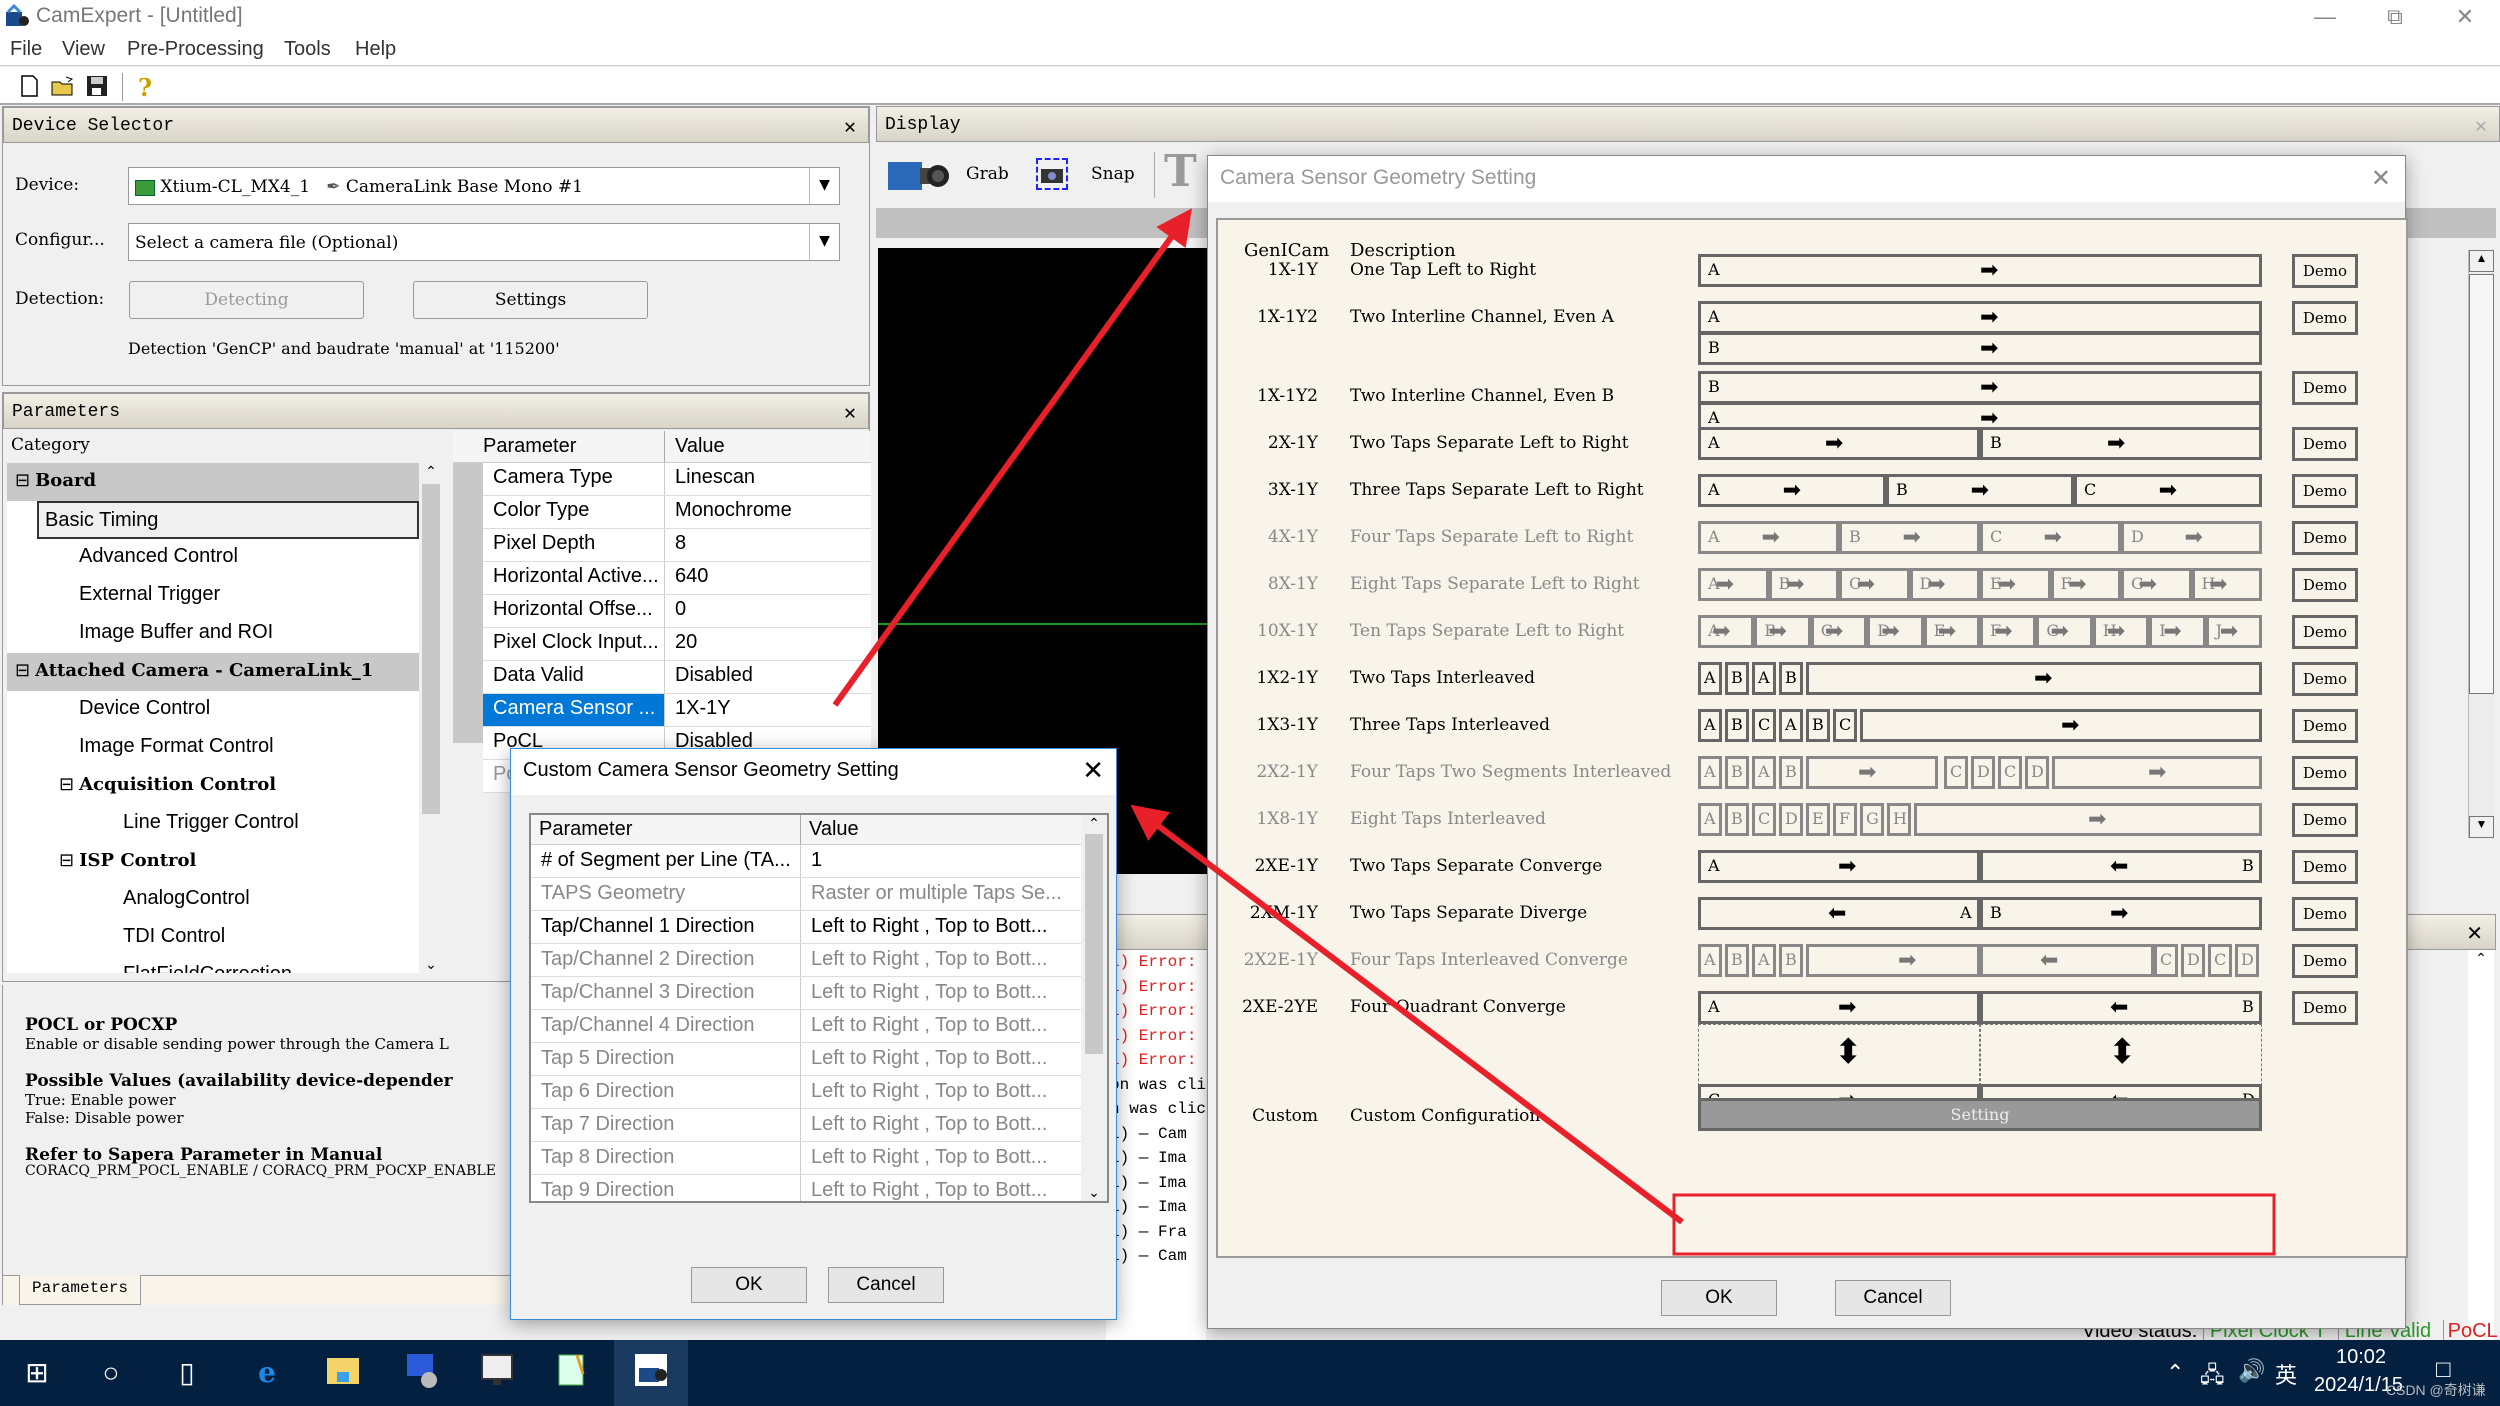 This screenshot has height=1406, width=2500. Describe the element at coordinates (749, 1285) in the screenshot. I see `custom-ok-button: OK` at that location.